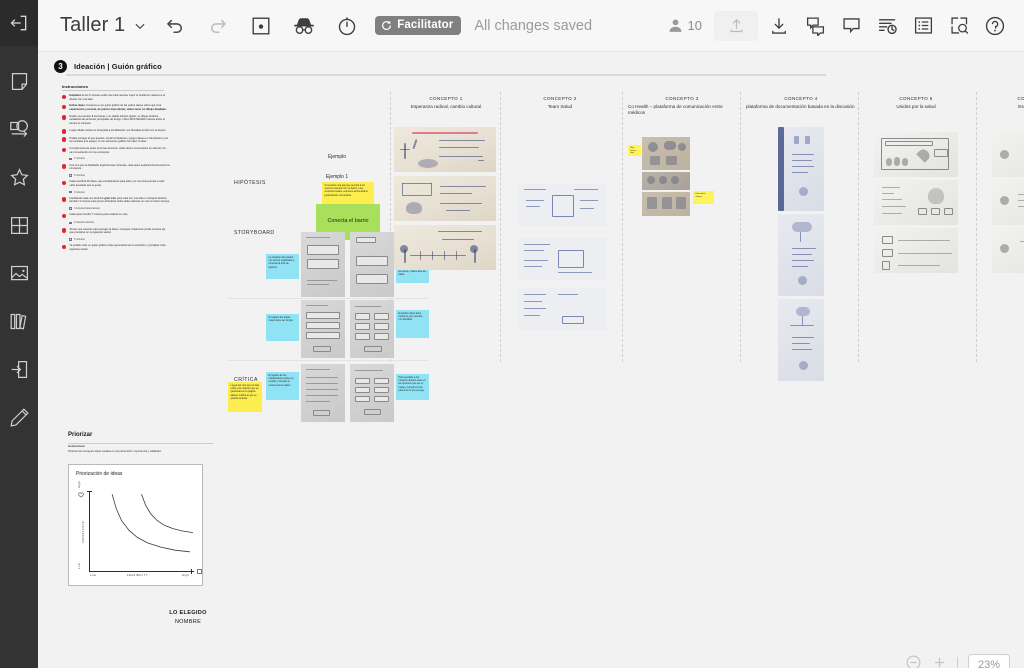 The height and width of the screenshot is (668, 1024). Describe the element at coordinates (851, 26) in the screenshot. I see `comment-icon` at that location.